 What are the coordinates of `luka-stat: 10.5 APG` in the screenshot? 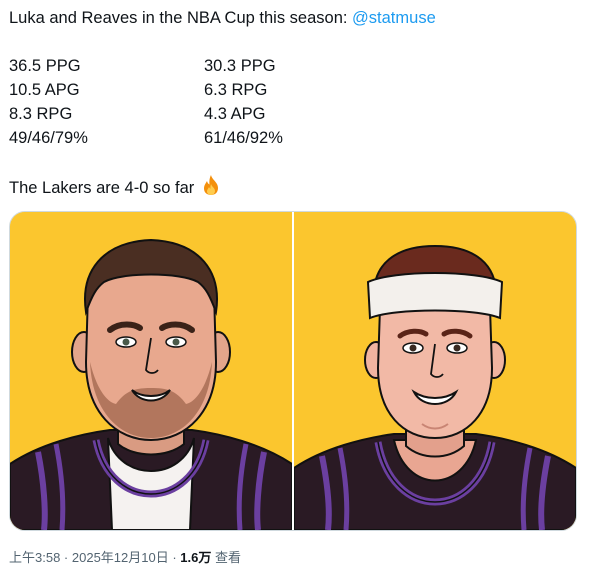 It's located at (44, 90).